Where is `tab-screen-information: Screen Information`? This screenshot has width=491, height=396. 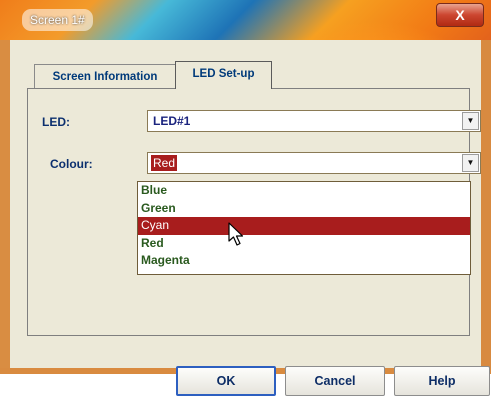
tab-screen-information: Screen Information is located at coordinates (105, 76).